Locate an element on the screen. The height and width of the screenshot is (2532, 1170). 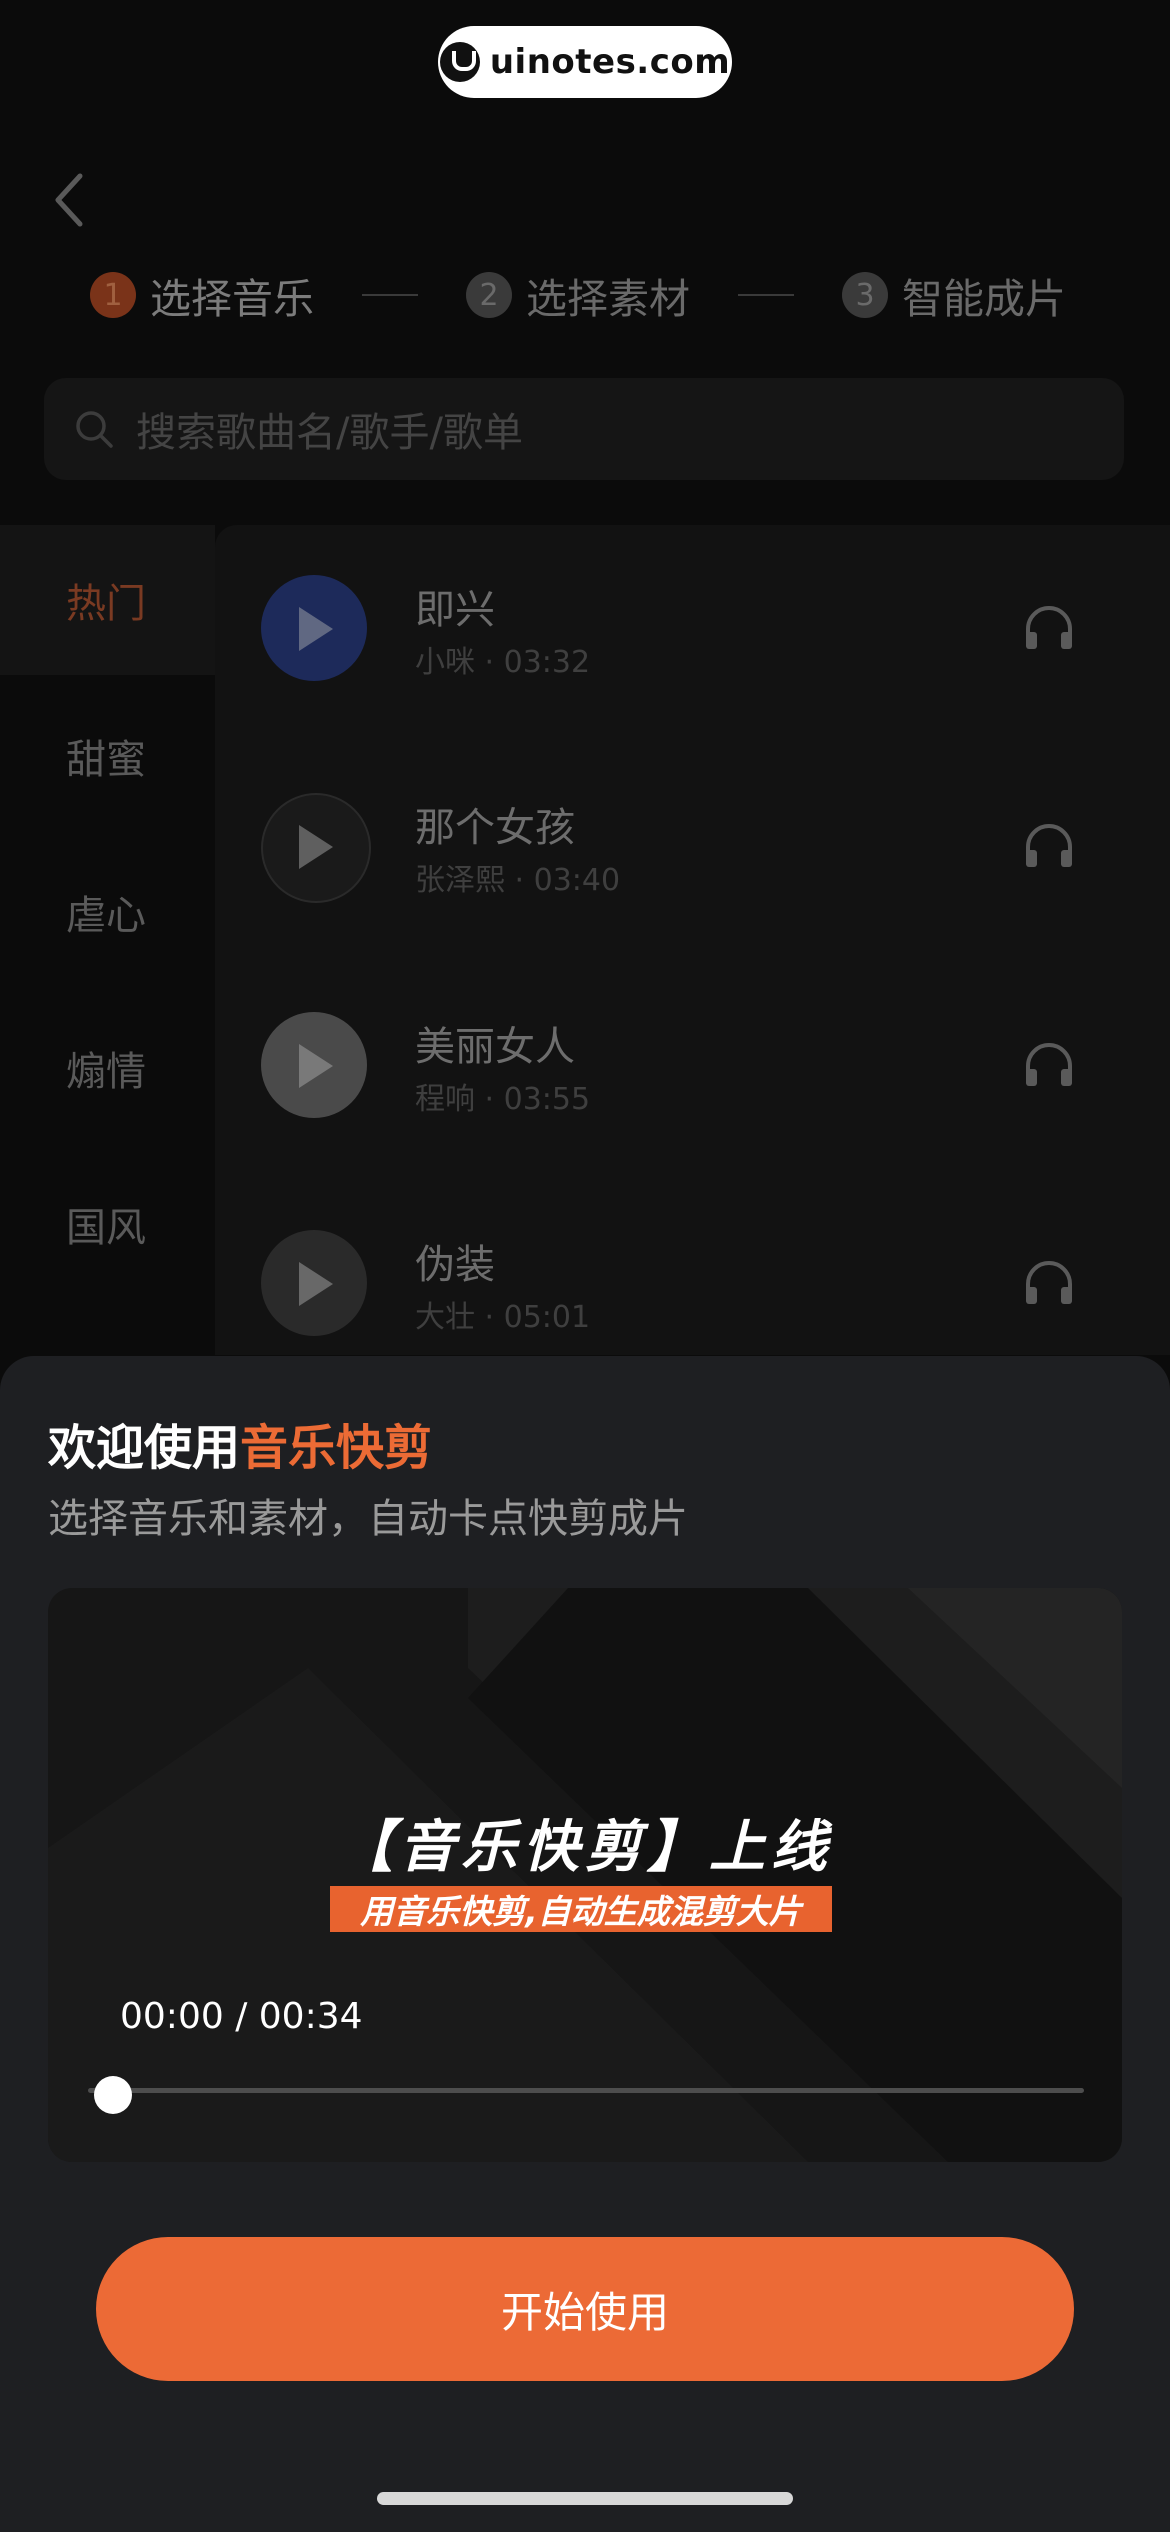
watermark-text: uinotes.com is located at coordinates (610, 62).